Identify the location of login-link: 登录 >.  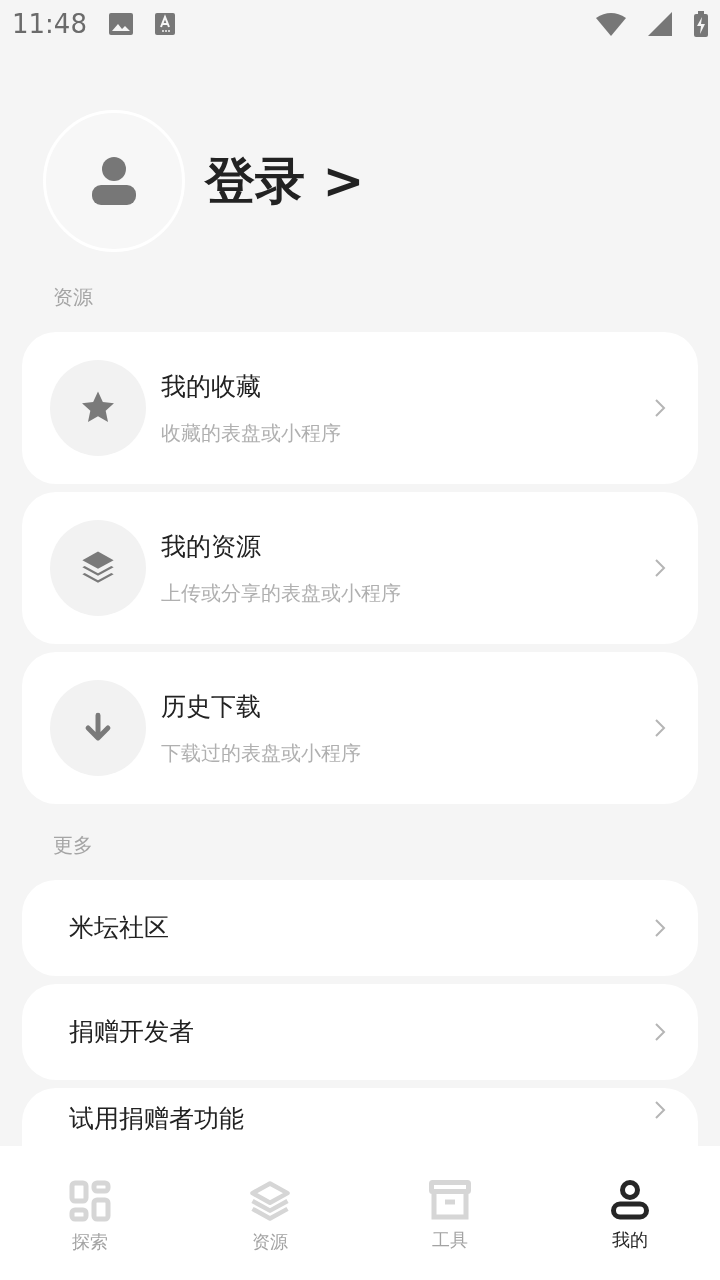
(285, 181).